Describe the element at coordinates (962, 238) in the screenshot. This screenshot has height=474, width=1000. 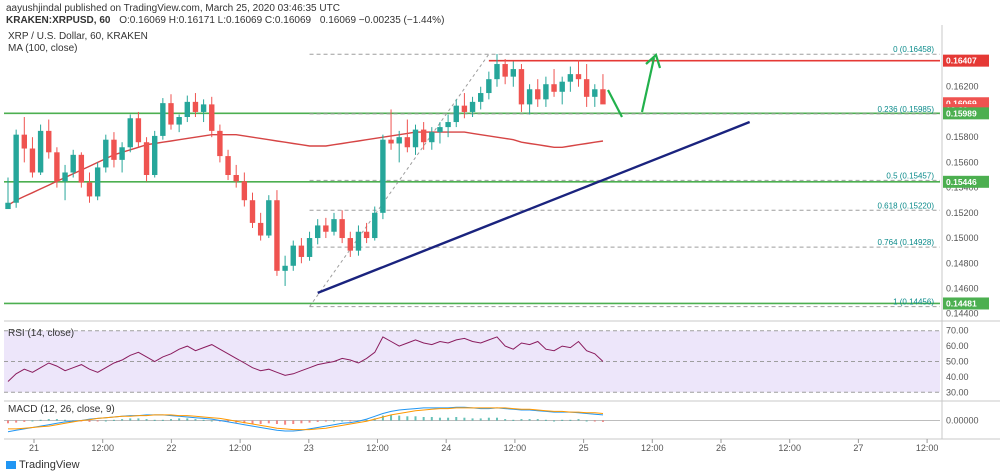
I see `price-axis-tick: 0.15000` at that location.